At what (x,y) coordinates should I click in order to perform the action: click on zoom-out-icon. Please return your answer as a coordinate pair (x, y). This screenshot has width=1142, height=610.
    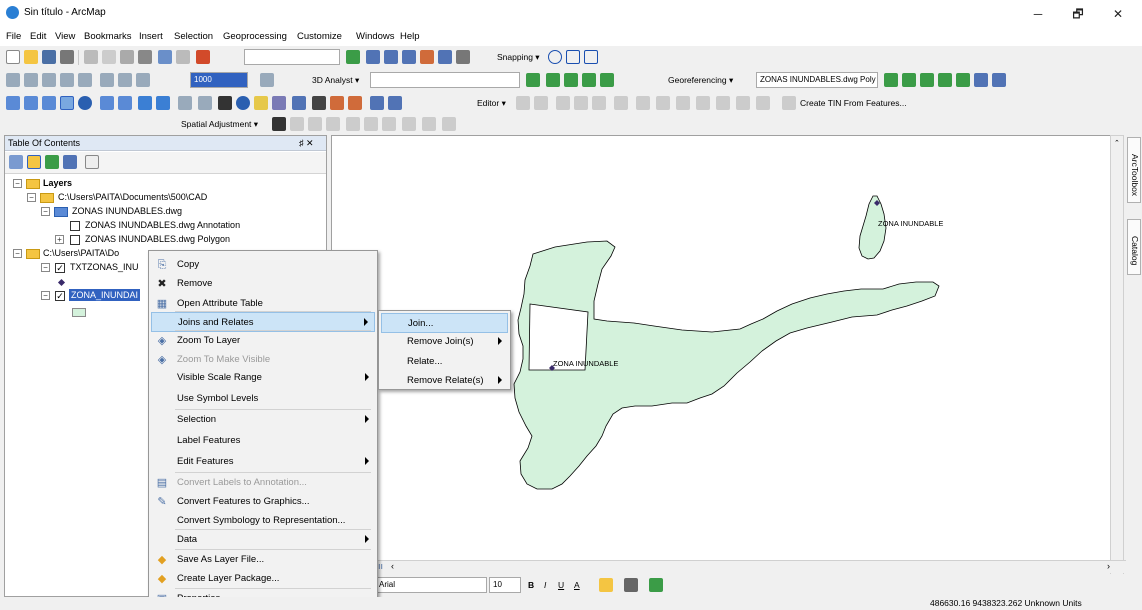
    Looking at the image, I should click on (31, 103).